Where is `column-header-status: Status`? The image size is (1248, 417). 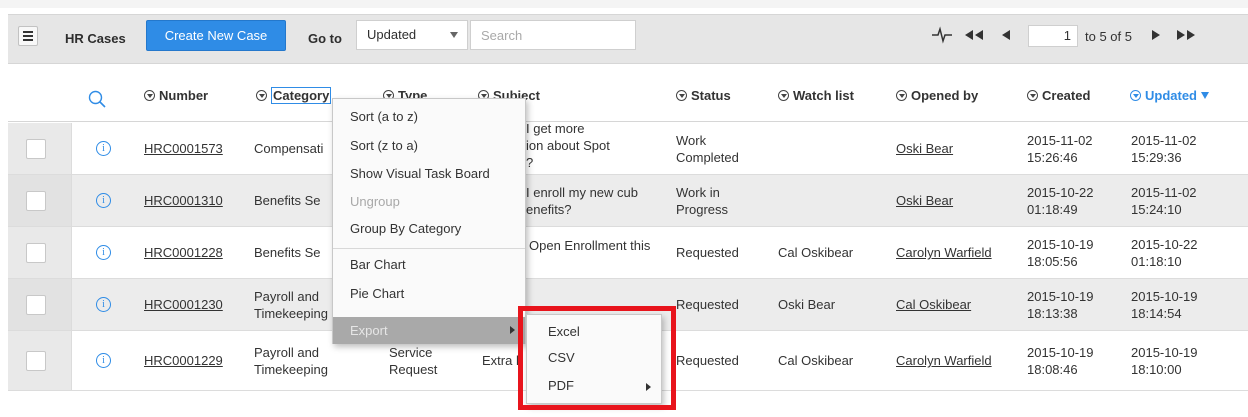
column-header-status: Status is located at coordinates (703, 95).